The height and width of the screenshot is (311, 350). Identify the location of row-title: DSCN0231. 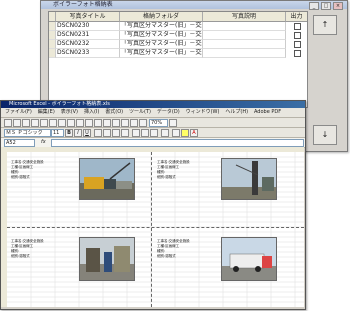
(88, 35).